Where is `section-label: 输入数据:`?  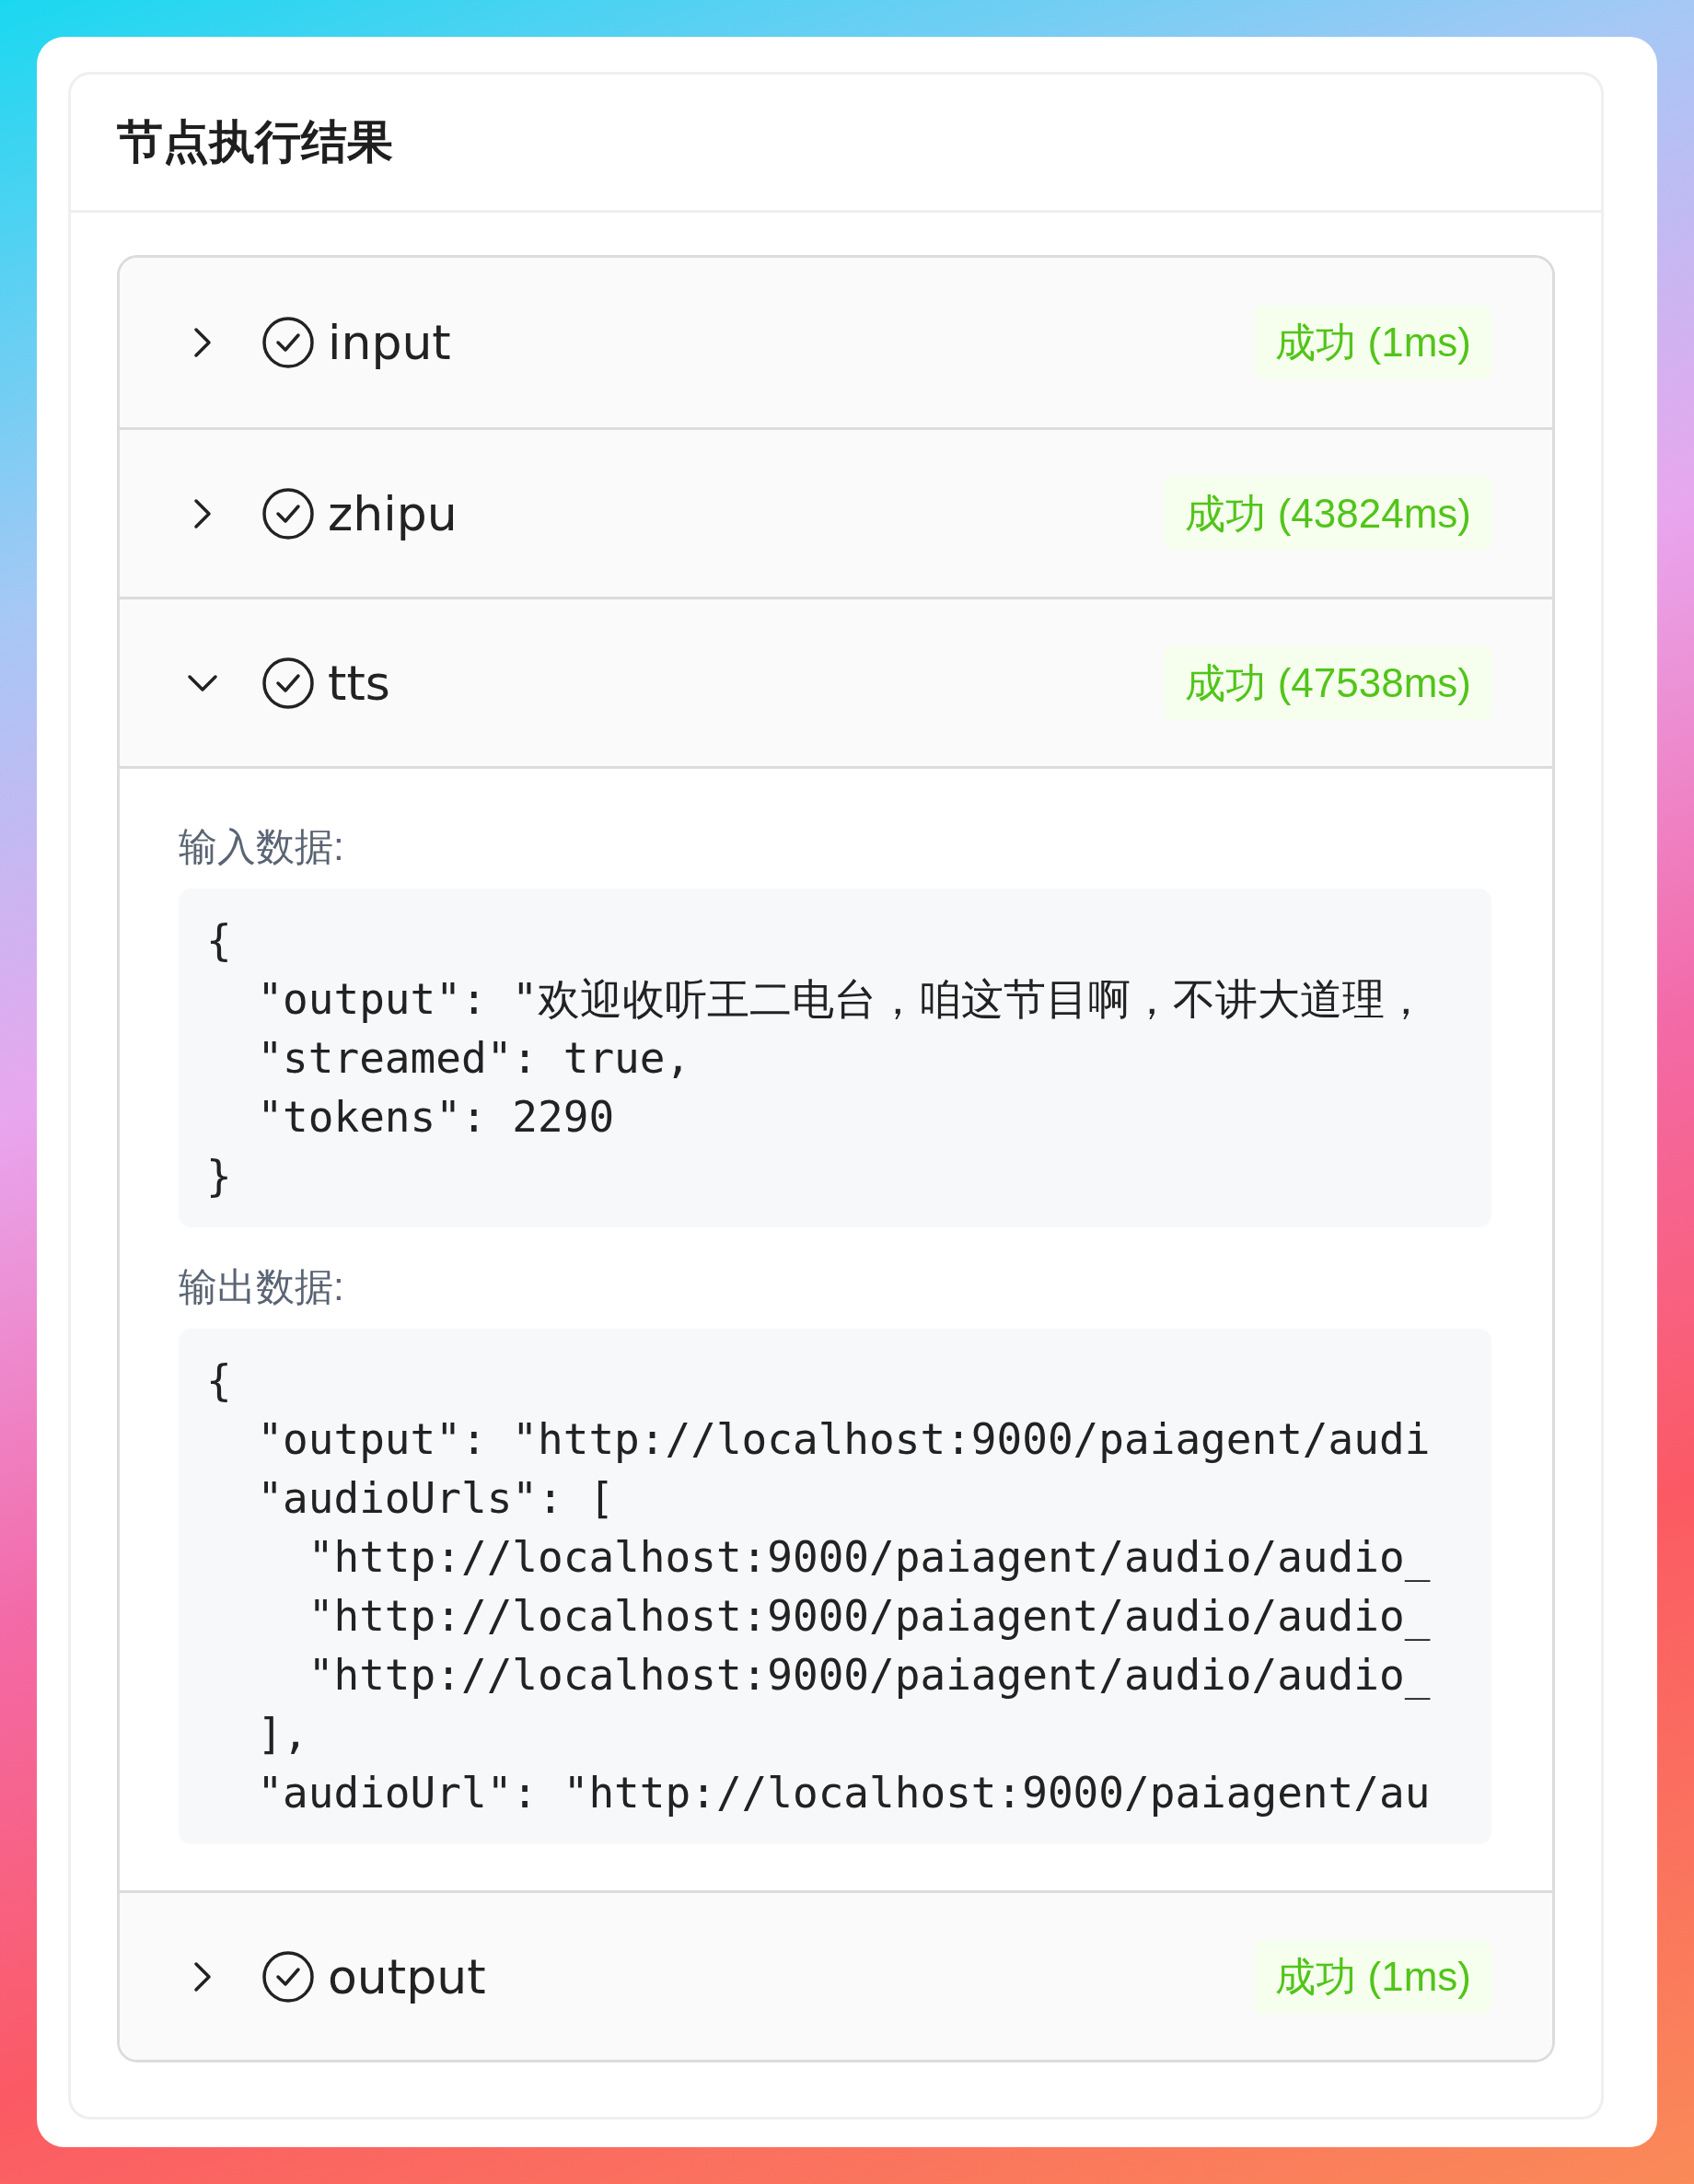 section-label: 输入数据: is located at coordinates (262, 846).